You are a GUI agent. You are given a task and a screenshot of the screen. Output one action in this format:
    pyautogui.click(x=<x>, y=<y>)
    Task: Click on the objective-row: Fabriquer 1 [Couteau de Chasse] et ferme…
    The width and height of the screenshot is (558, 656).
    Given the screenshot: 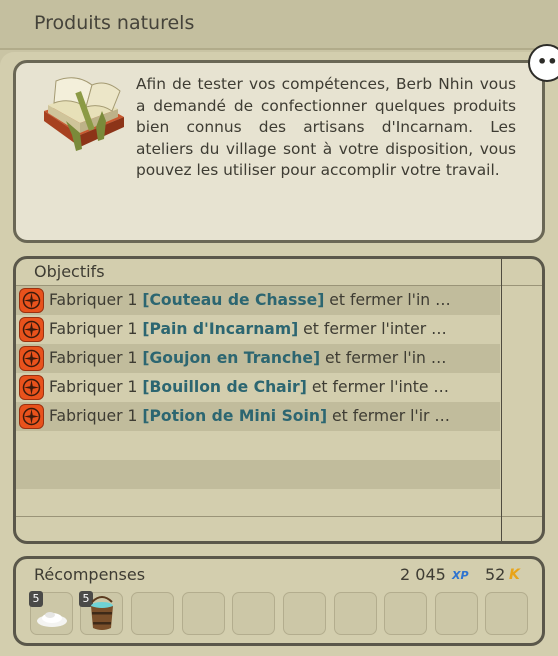 What is the action you would take?
    pyautogui.click(x=258, y=300)
    